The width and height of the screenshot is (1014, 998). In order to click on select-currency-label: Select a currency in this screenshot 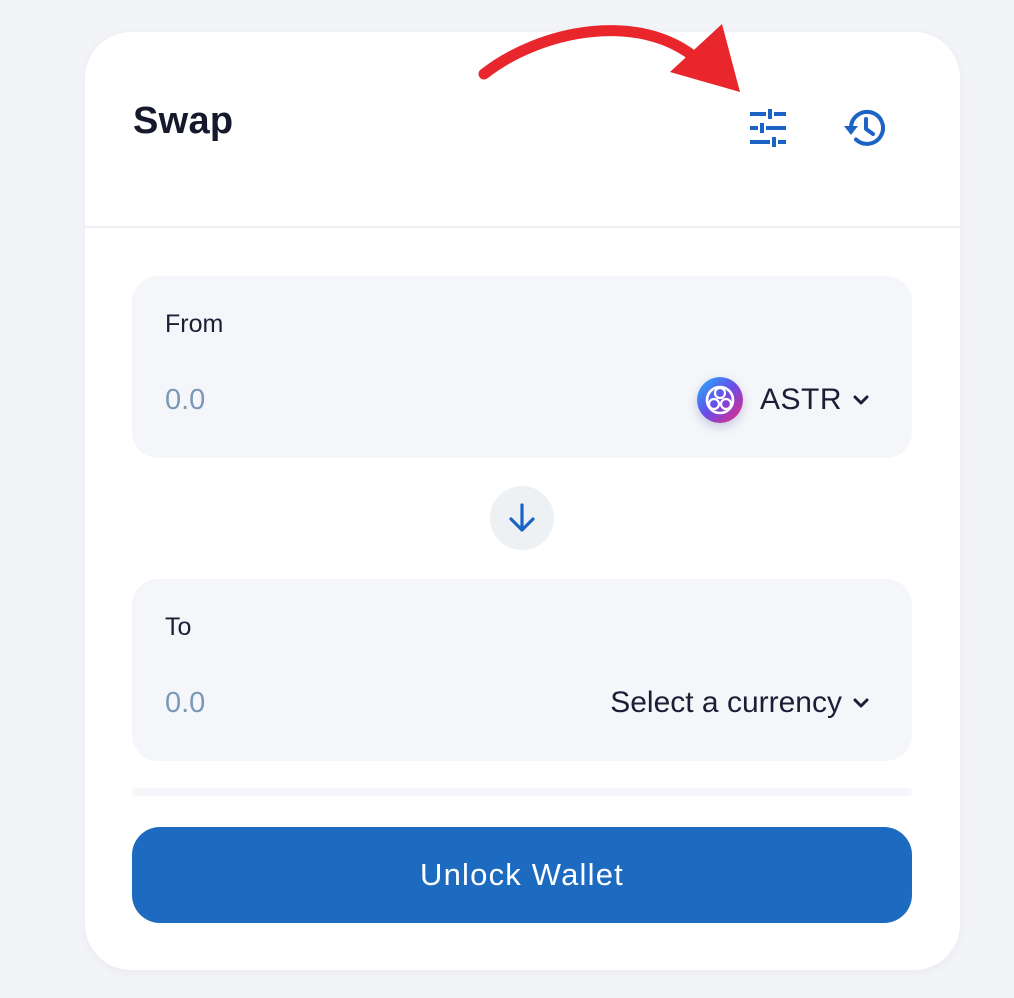, I will do `click(726, 702)`.